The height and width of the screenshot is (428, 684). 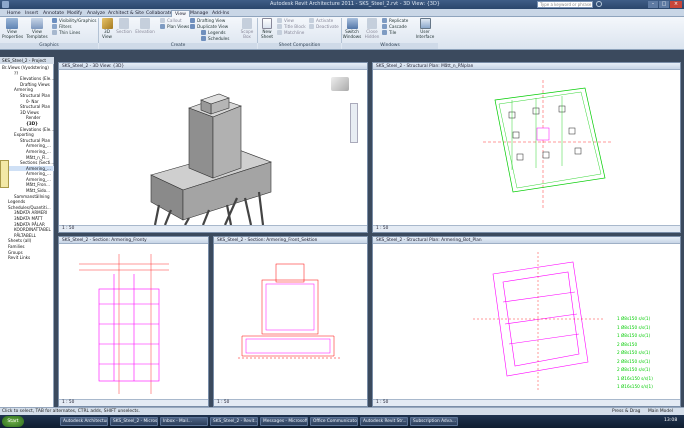 I want to click on schedules-button: Schedules, so click(x=218, y=39).